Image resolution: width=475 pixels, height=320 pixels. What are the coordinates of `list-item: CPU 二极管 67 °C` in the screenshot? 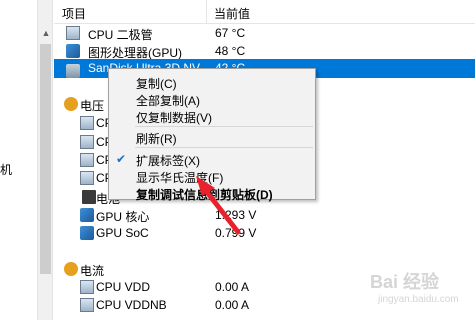 It's located at (264, 33).